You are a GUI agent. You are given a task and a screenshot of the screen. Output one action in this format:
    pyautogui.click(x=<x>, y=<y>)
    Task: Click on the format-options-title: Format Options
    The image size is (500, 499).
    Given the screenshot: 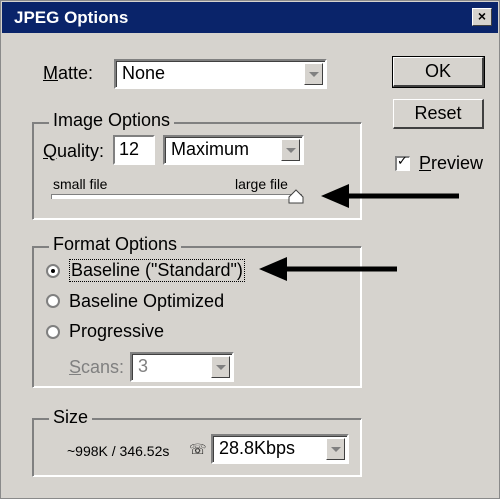 What is the action you would take?
    pyautogui.click(x=115, y=244)
    